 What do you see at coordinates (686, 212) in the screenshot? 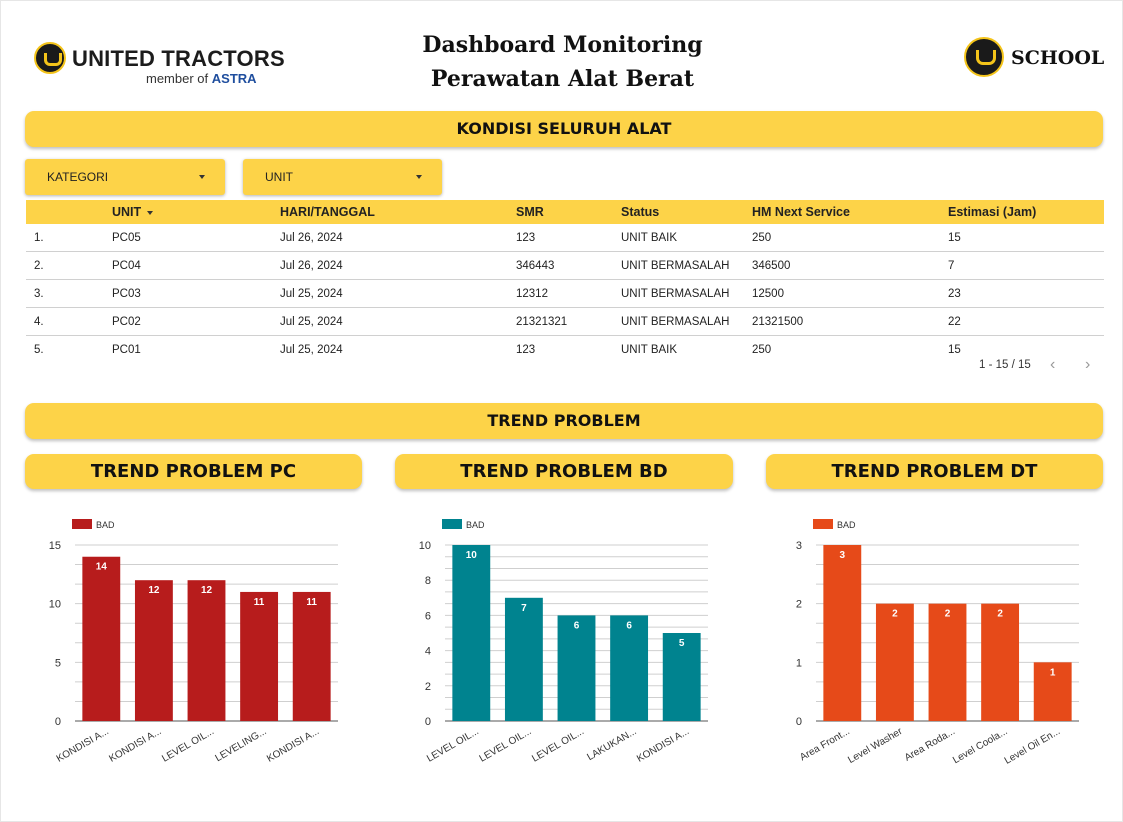
I see `col-header-status: Status` at bounding box center [686, 212].